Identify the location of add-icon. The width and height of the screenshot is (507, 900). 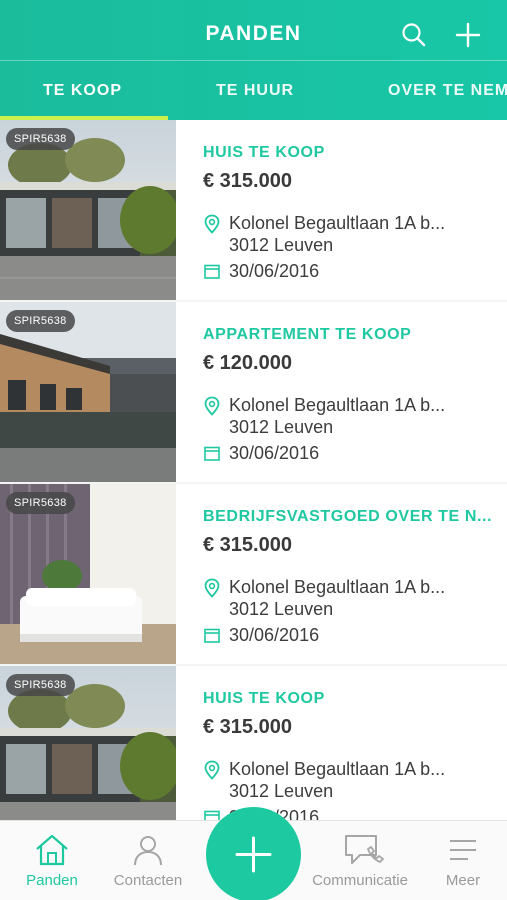
(468, 35).